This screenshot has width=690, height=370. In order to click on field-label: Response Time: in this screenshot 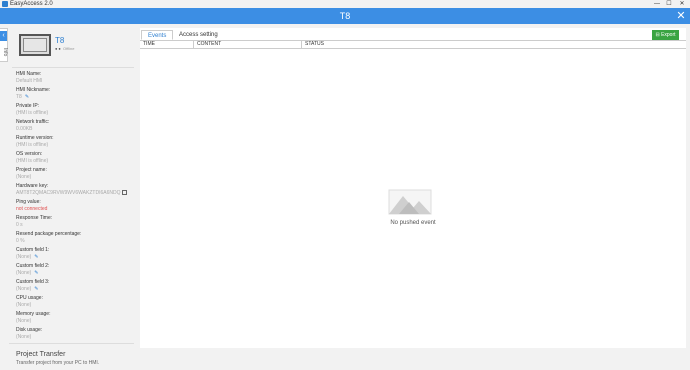, I will do `click(34, 218)`.